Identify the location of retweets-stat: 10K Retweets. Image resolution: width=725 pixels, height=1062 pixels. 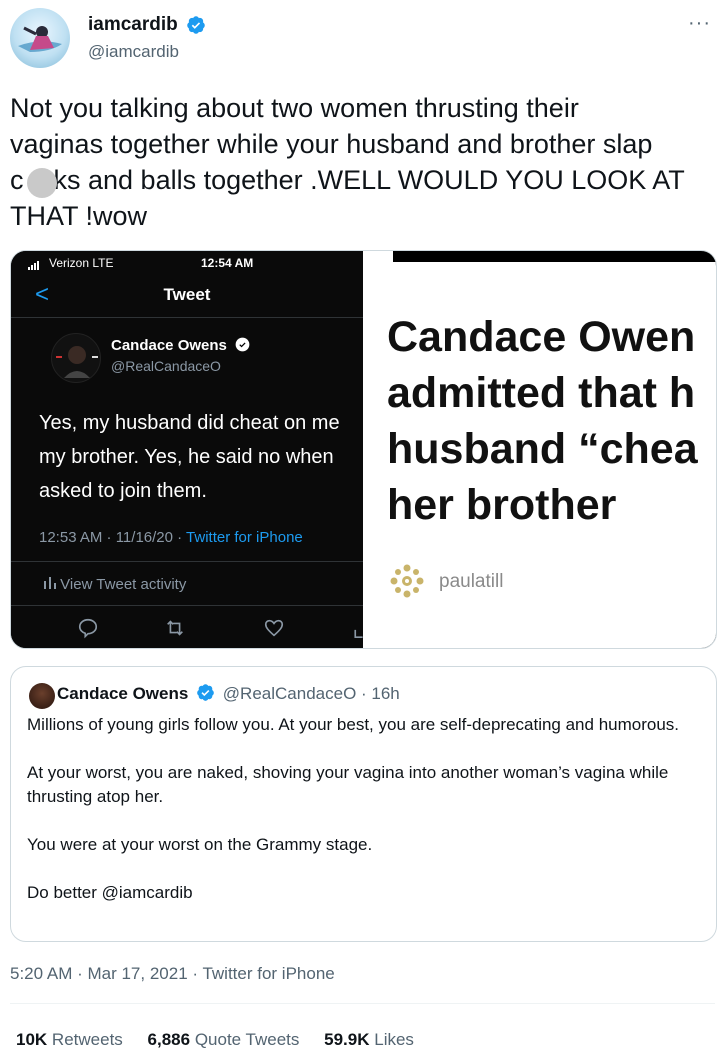
(69, 1040).